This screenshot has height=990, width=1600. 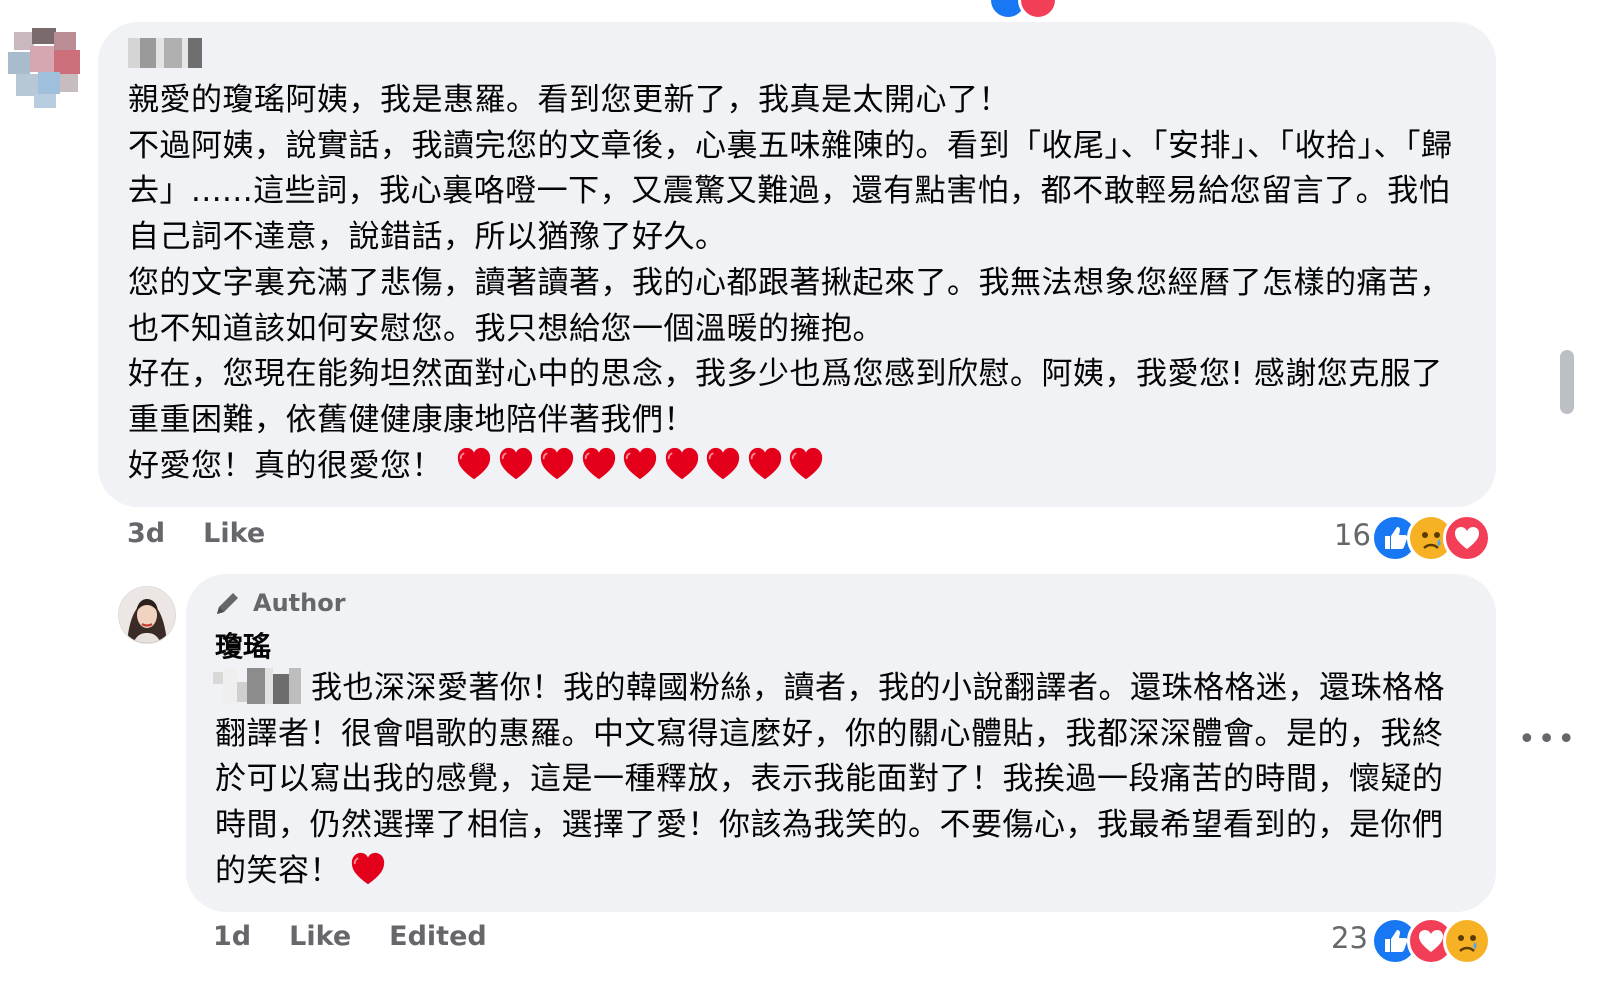 What do you see at coordinates (1349, 938) in the screenshot?
I see `reaction-count: 23` at bounding box center [1349, 938].